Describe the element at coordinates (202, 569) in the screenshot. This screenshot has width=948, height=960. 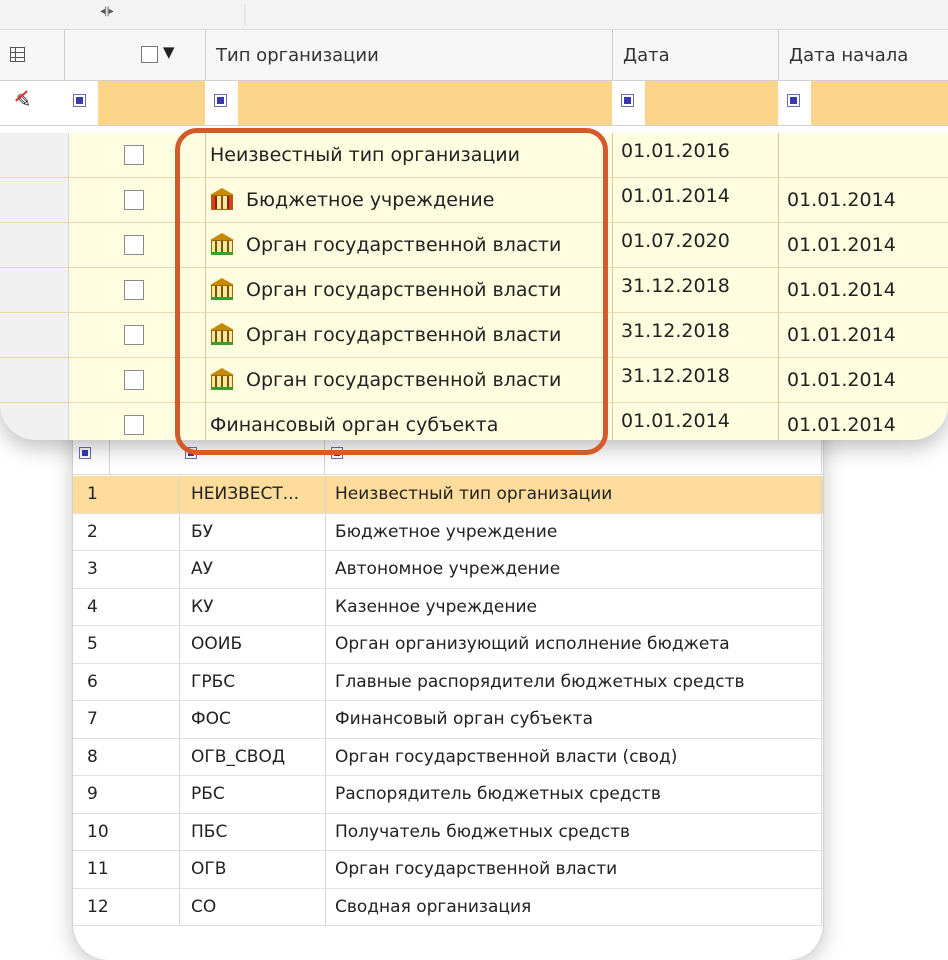
I see `list-cell-code: АУ` at that location.